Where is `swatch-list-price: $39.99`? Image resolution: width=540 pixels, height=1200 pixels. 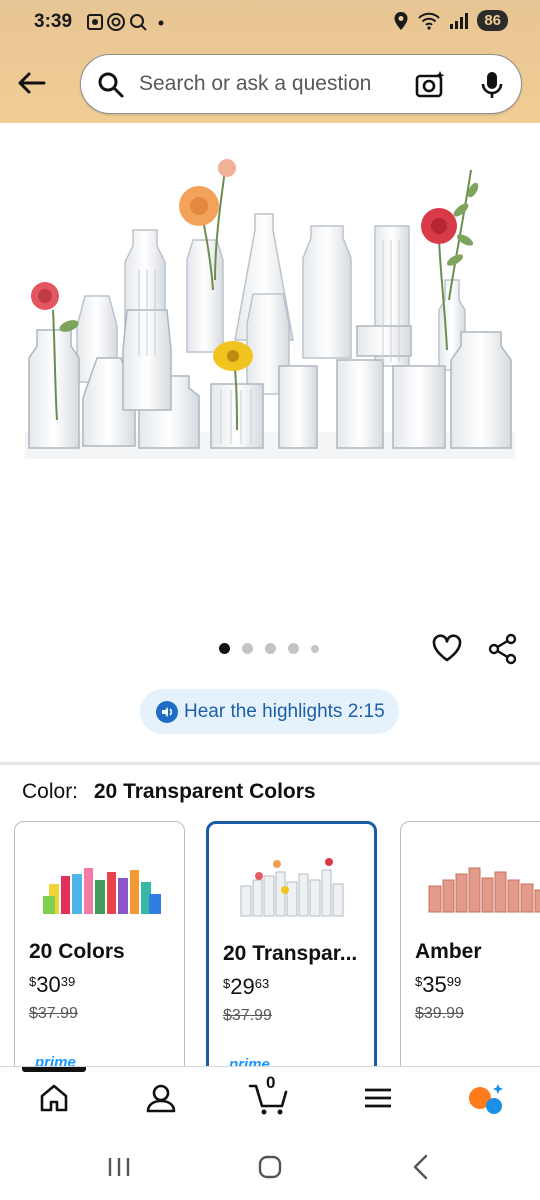 swatch-list-price: $39.99 is located at coordinates (439, 1013).